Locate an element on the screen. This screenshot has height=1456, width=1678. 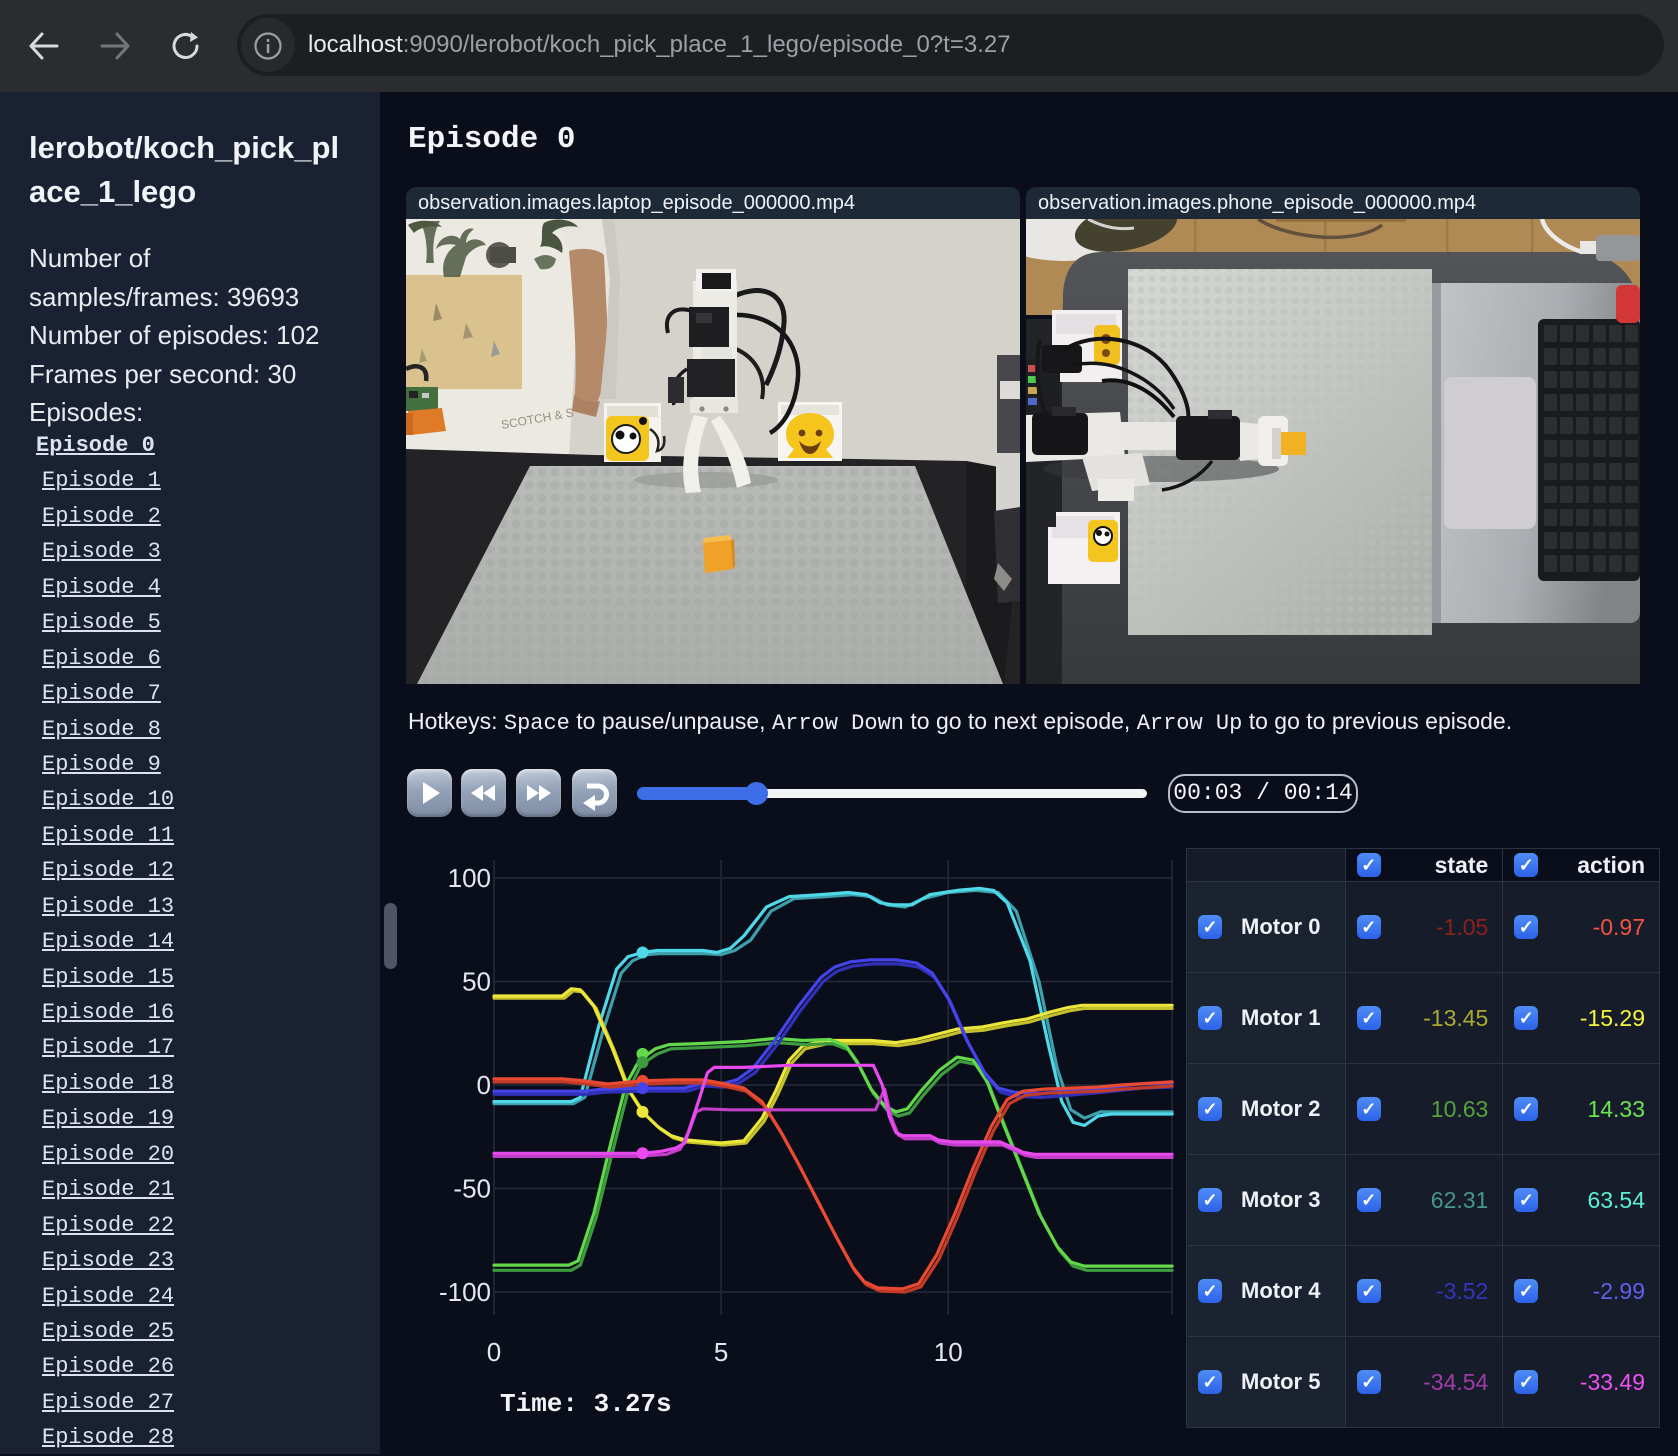
svg-text: Time: 3.27s is located at coordinates (586, 1404).